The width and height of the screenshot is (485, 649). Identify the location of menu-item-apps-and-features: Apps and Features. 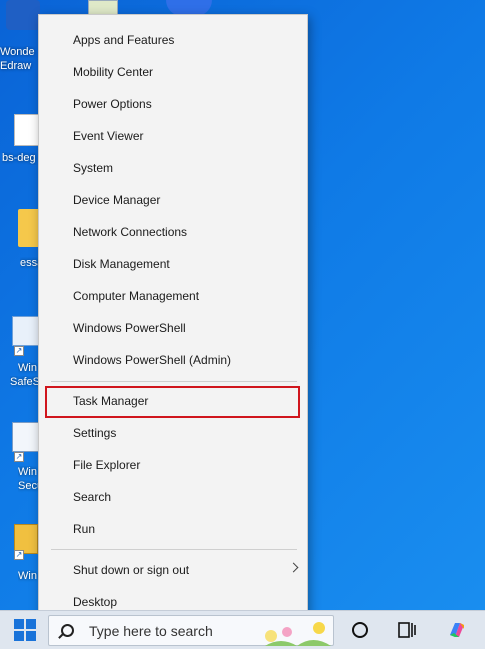
(173, 40).